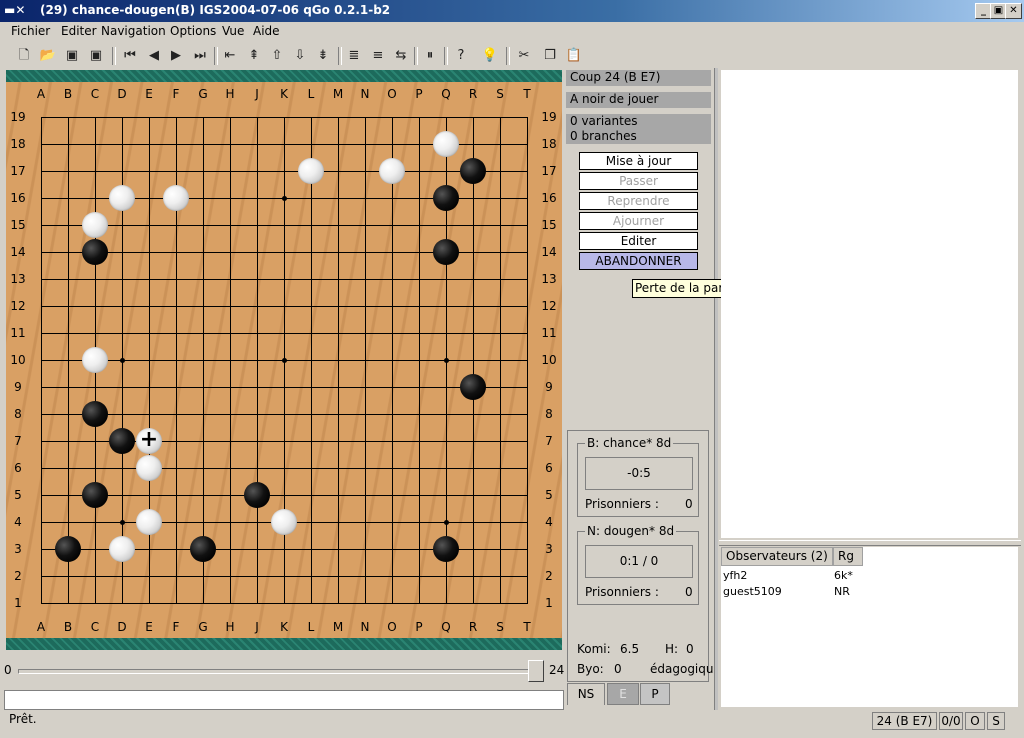 Image resolution: width=1024 pixels, height=738 pixels. I want to click on column-label: O, so click(392, 627).